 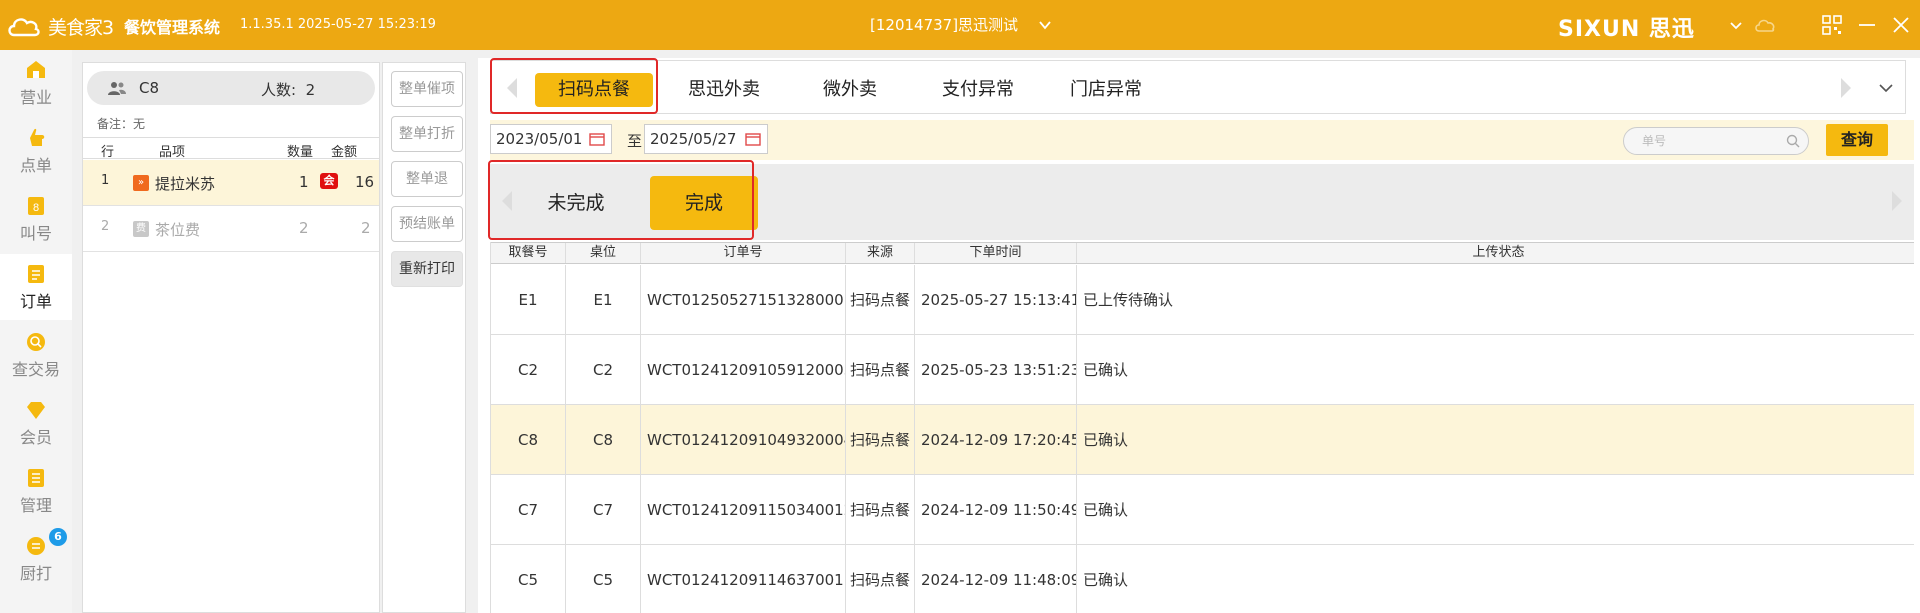 What do you see at coordinates (996, 299) in the screenshot?
I see `order-time: 2025-05-27 15:13:41` at bounding box center [996, 299].